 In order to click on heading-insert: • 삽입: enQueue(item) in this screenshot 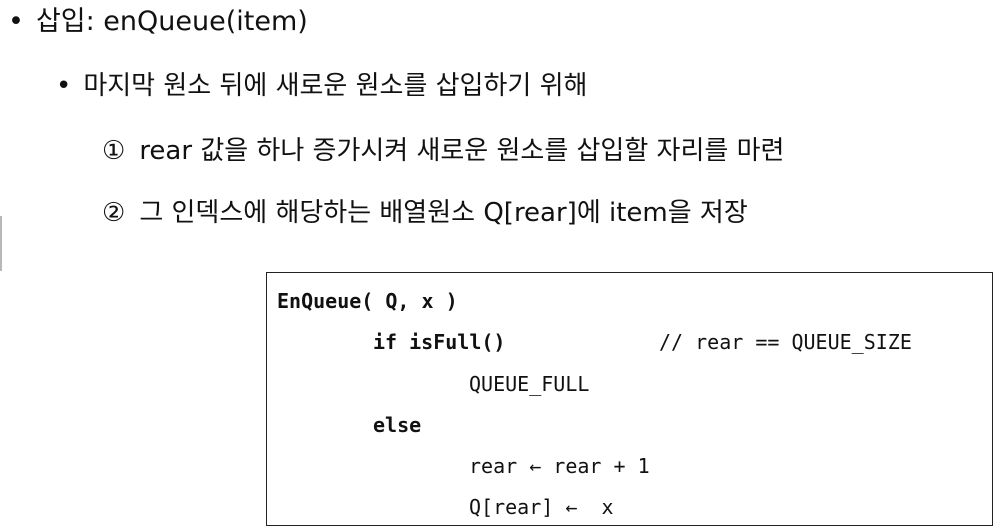, I will do `click(158, 22)`.